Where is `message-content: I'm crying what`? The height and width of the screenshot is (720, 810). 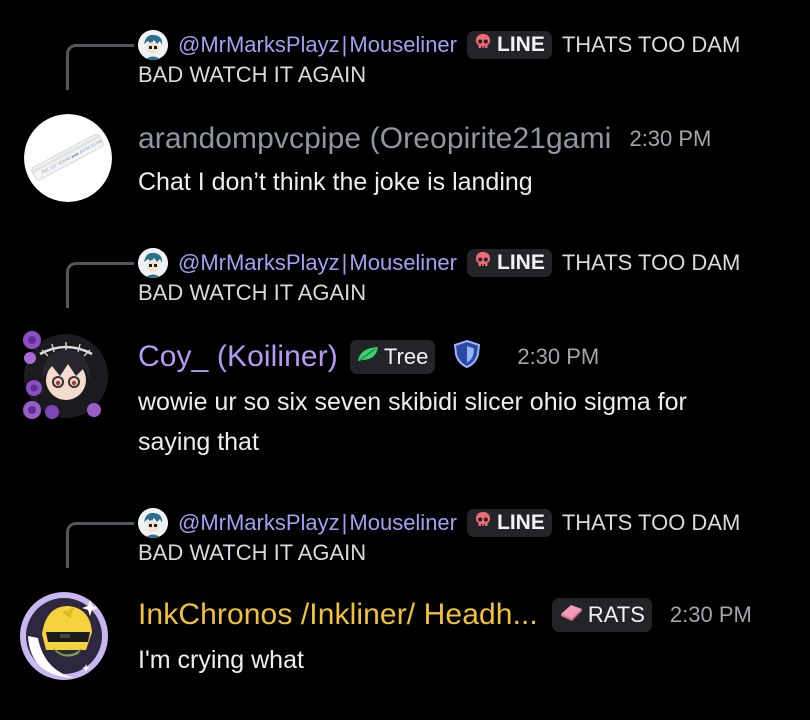 message-content: I'm crying what is located at coordinates (463, 660).